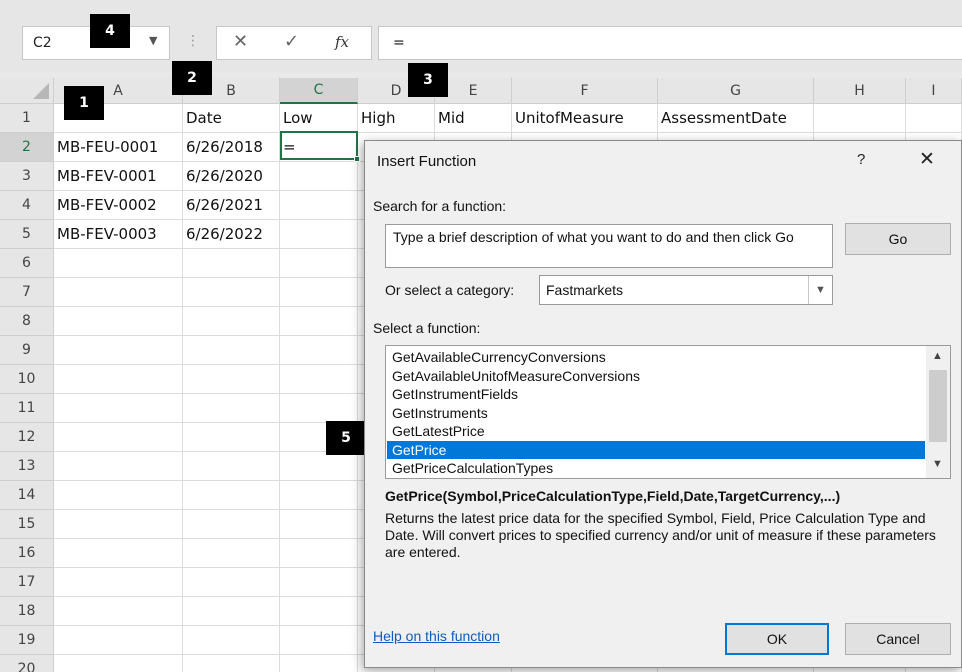 This screenshot has height=672, width=962. Describe the element at coordinates (118, 495) in the screenshot. I see `cell-a14` at that location.